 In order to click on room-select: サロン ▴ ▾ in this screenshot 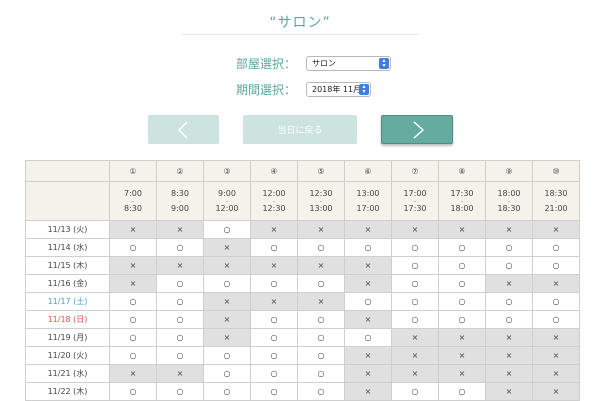, I will do `click(348, 63)`.